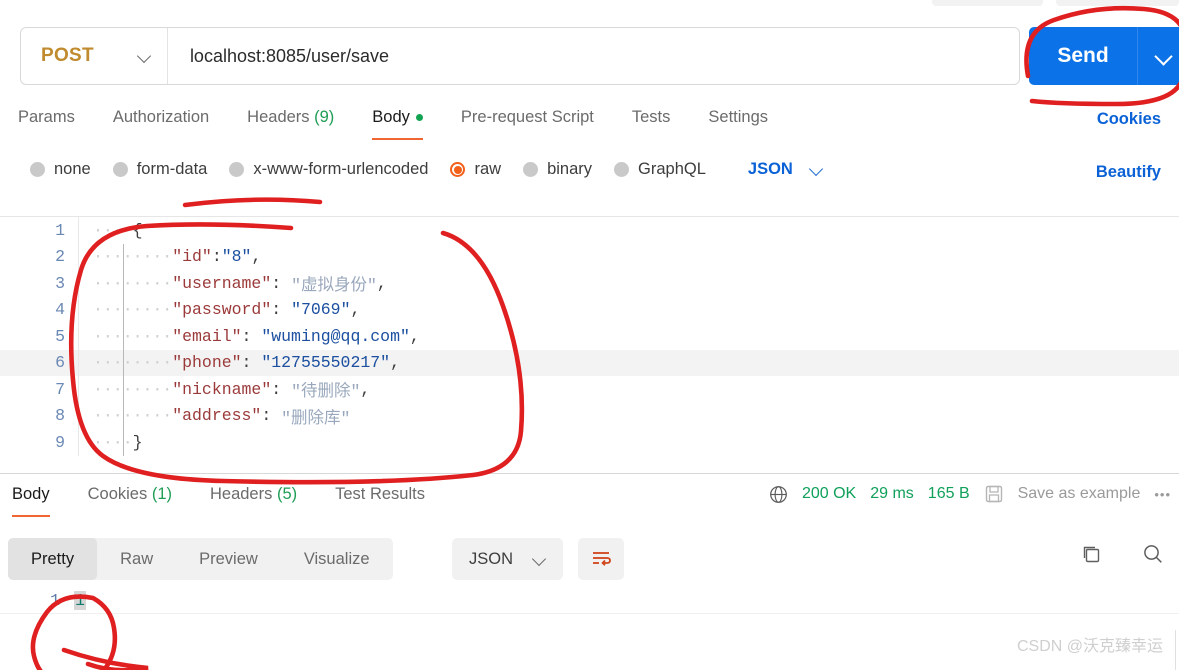 Image resolution: width=1179 pixels, height=670 pixels. What do you see at coordinates (137, 442) in the screenshot?
I see `code-token: }` at bounding box center [137, 442].